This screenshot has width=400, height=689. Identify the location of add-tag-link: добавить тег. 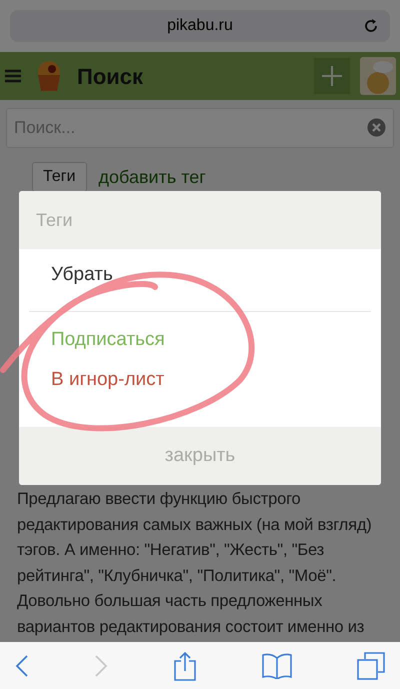
(152, 177).